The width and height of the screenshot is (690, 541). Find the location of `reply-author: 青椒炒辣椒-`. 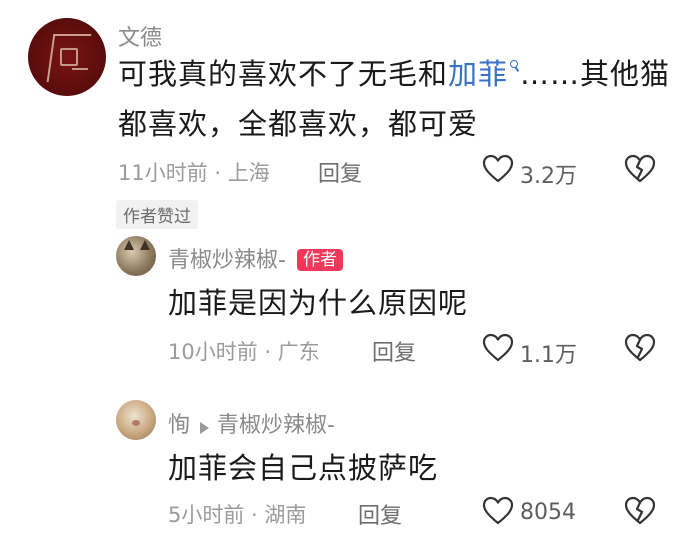

reply-author: 青椒炒辣椒- is located at coordinates (227, 260).